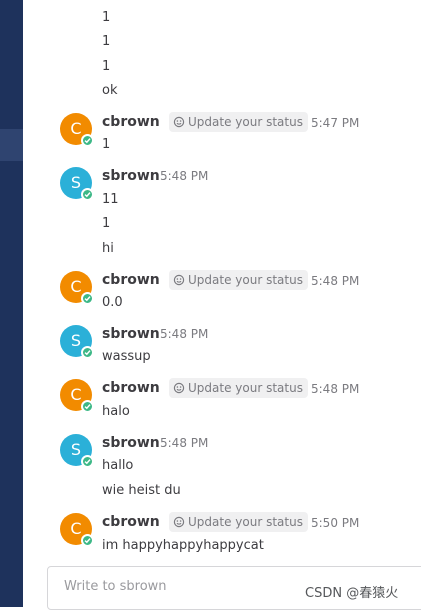 Image resolution: width=421 pixels, height=610 pixels. Describe the element at coordinates (126, 356) in the screenshot. I see `message-line: wassup` at that location.